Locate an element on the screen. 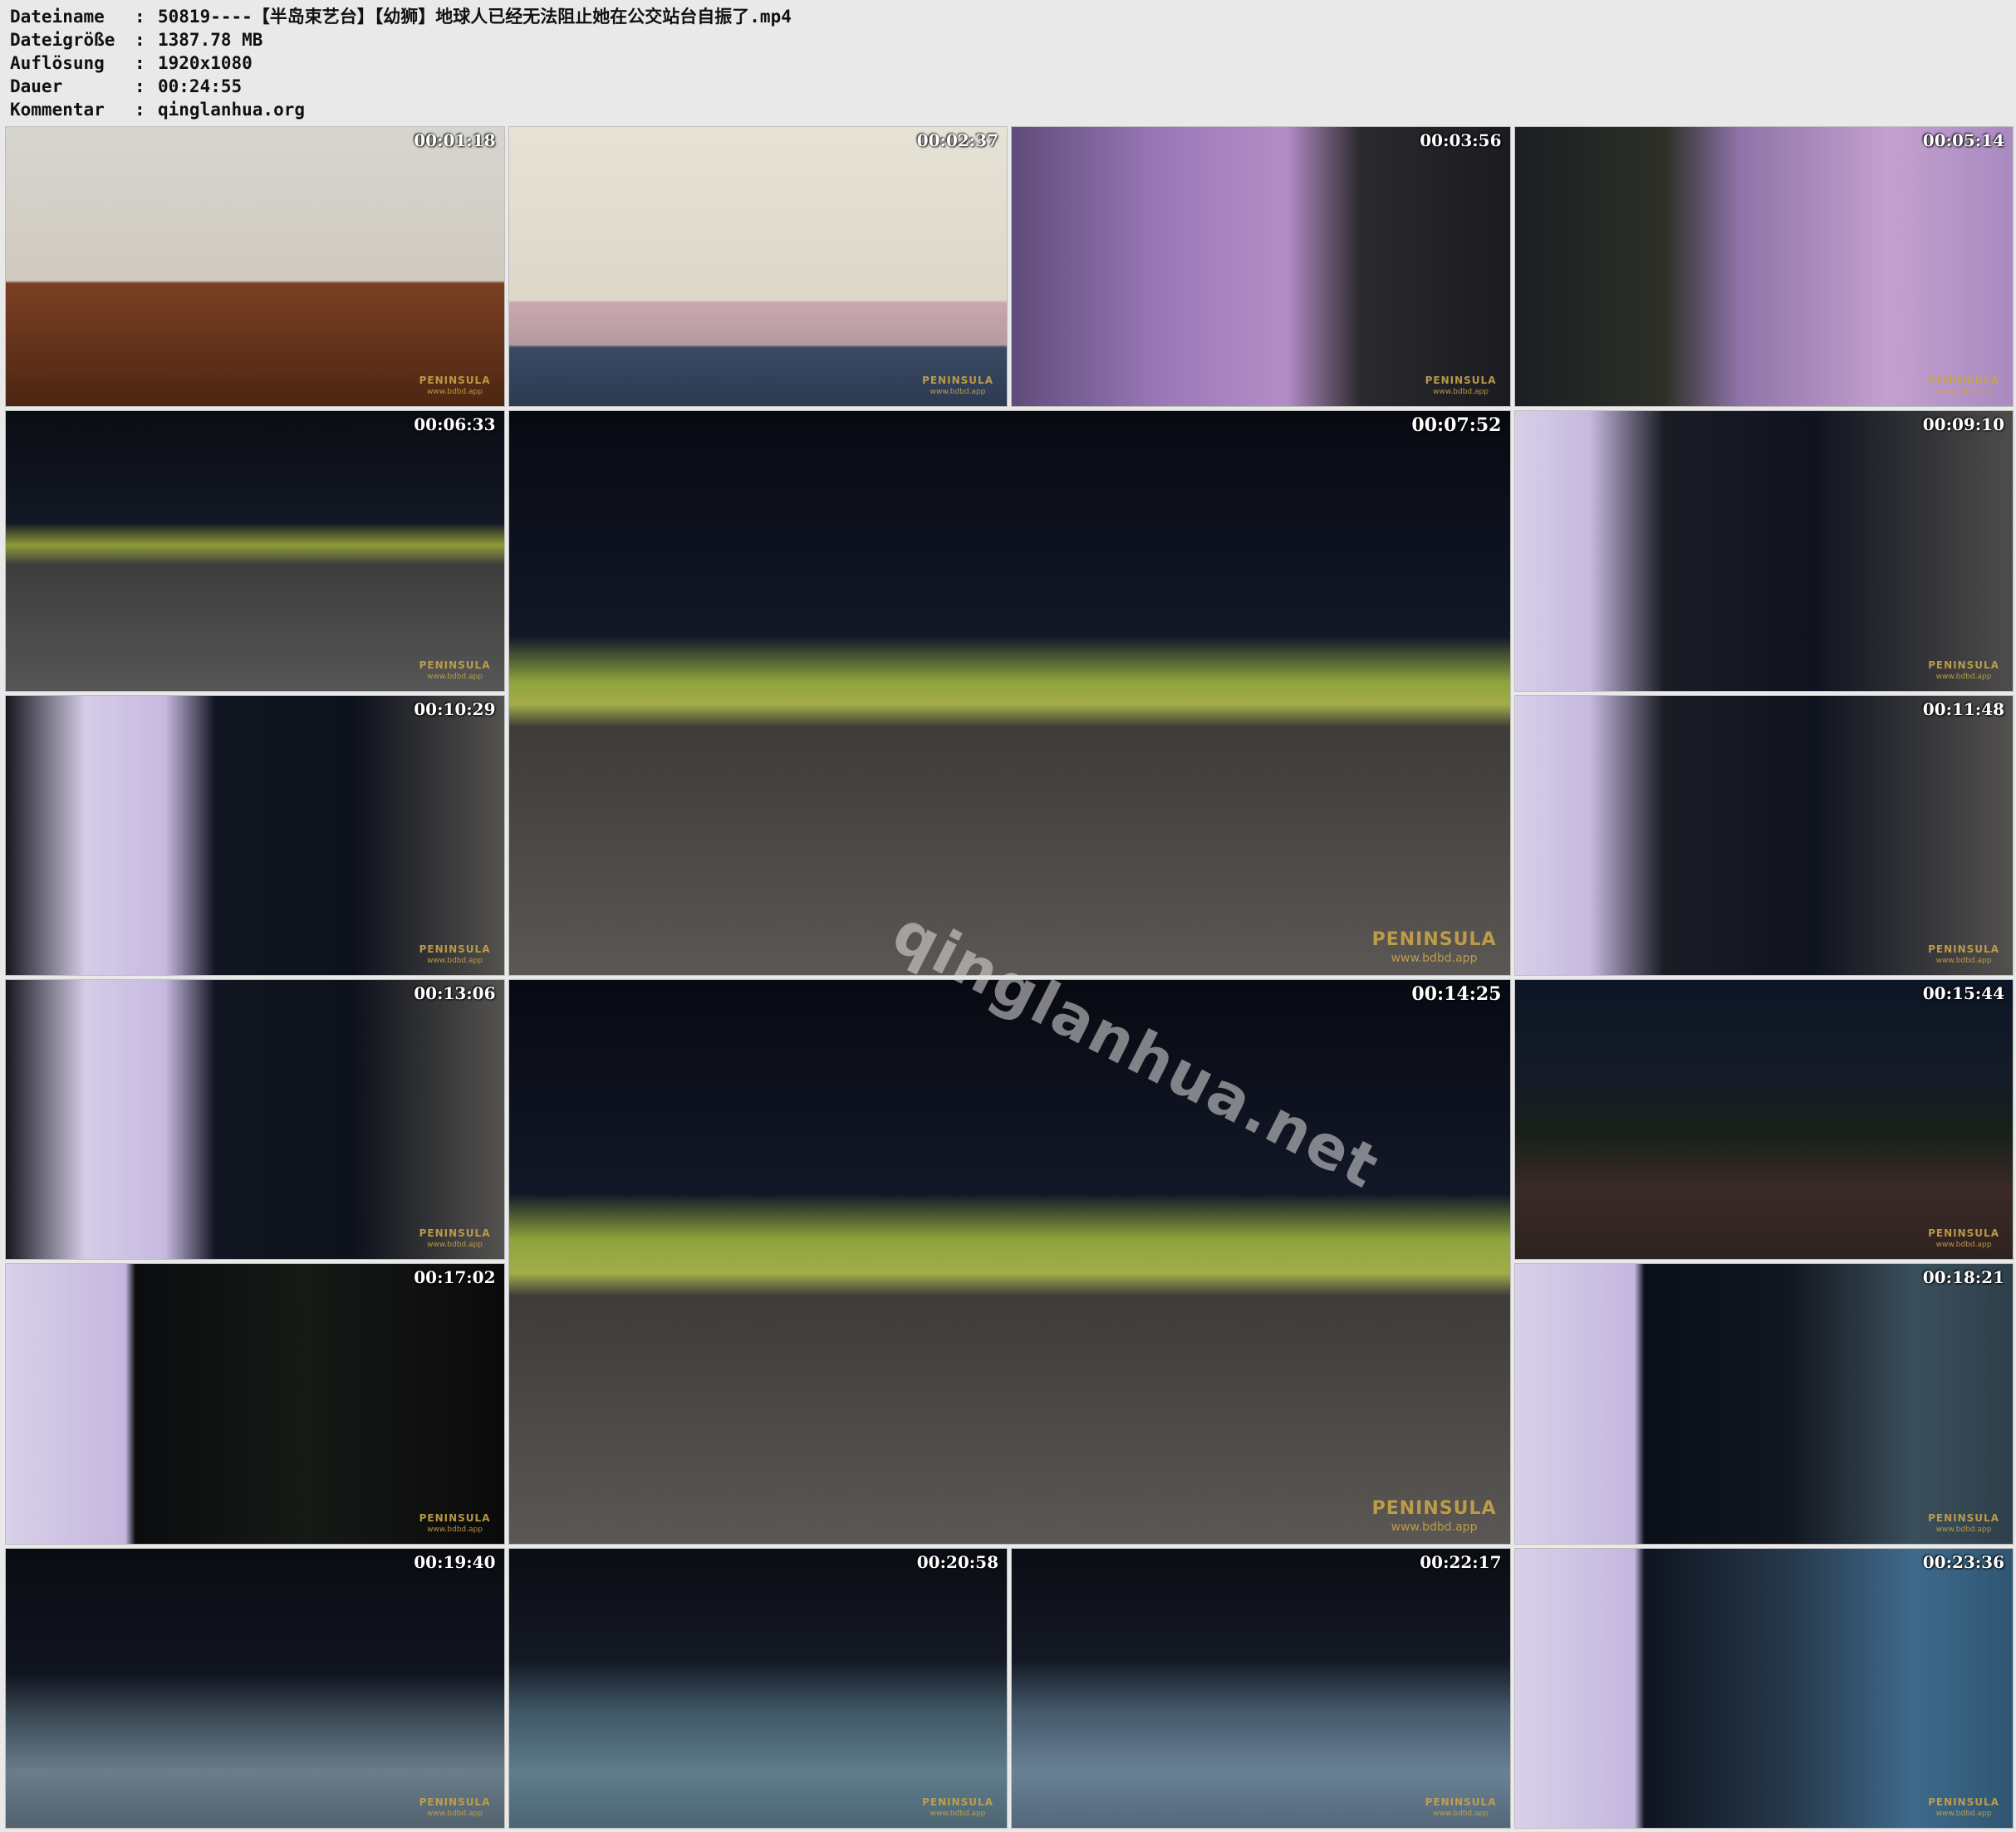  timestamp-label: 00:02:37 is located at coordinates (957, 140).